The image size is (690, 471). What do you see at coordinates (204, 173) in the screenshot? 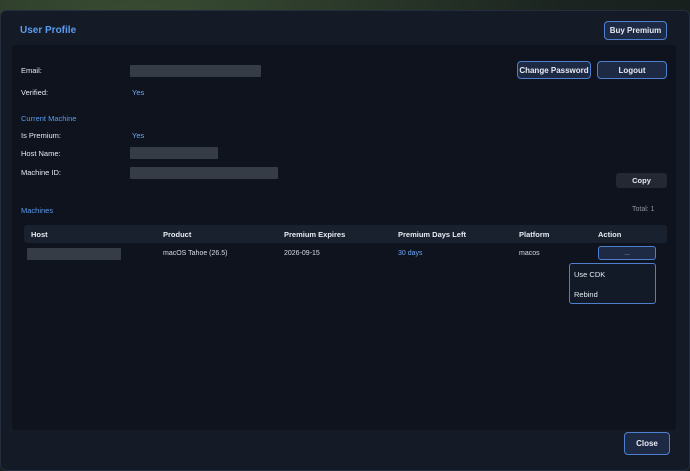
I see `machine-id-value-redacted` at bounding box center [204, 173].